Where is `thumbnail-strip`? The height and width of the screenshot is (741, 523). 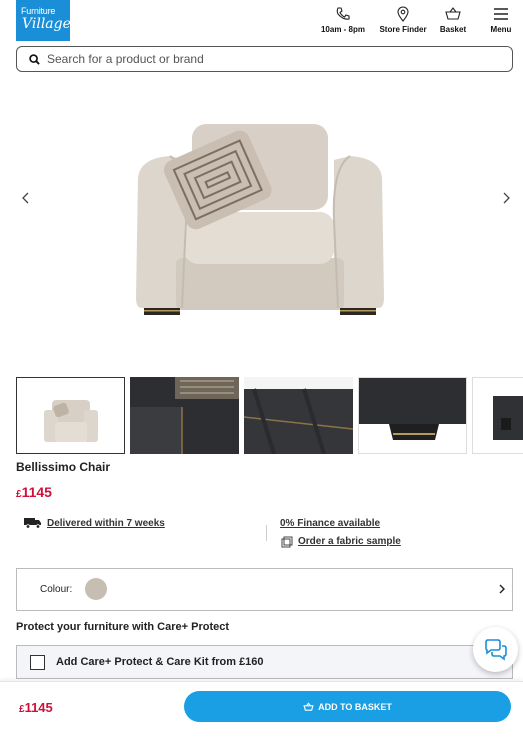
thumbnail-strip is located at coordinates (269, 416).